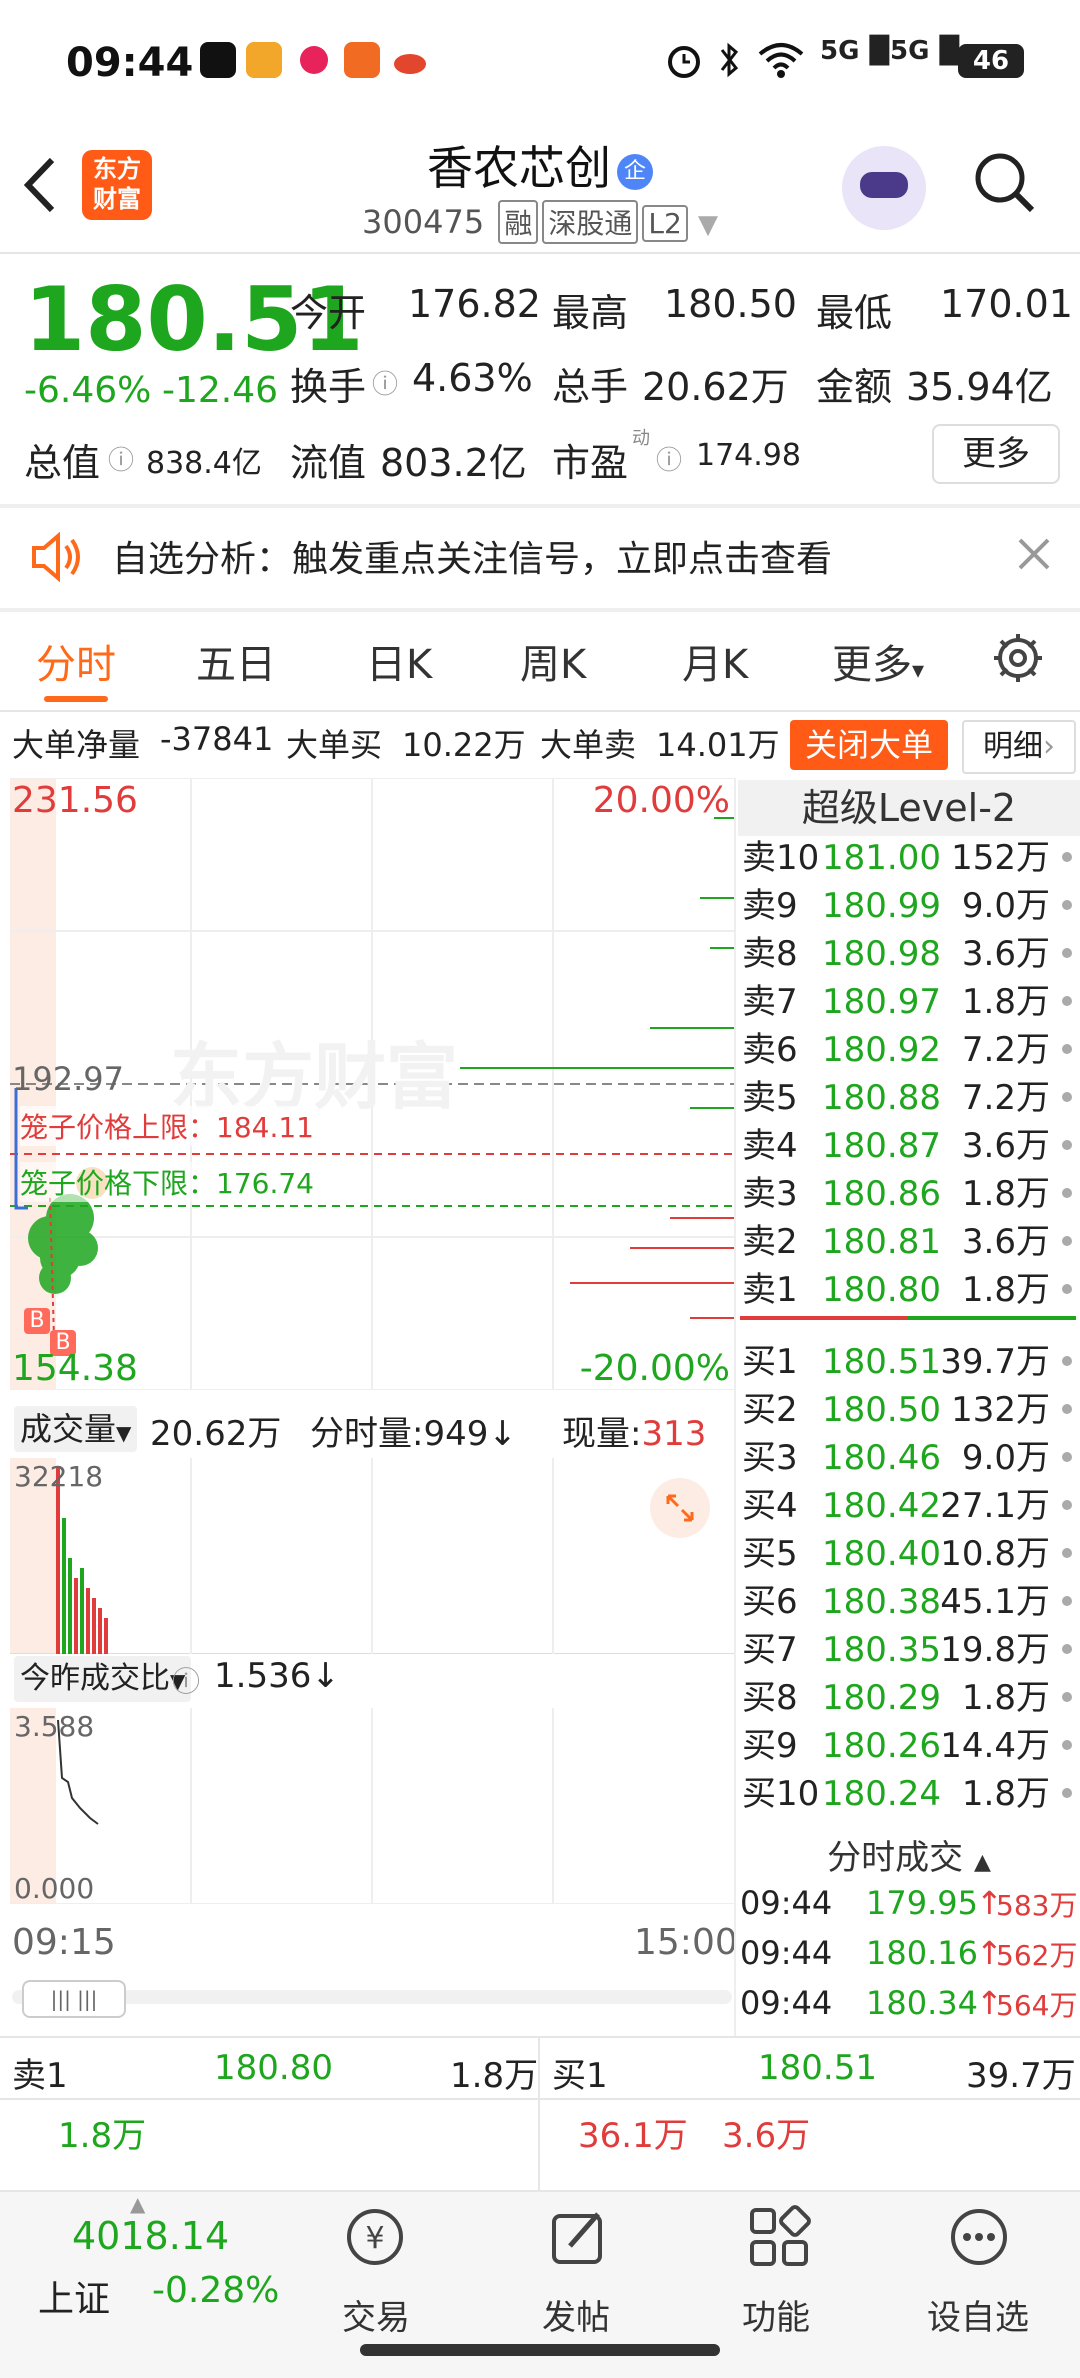 The image size is (1080, 2378). I want to click on banner-text: 自选分析：触发重点关注信号，立即点击查看, so click(472, 556).